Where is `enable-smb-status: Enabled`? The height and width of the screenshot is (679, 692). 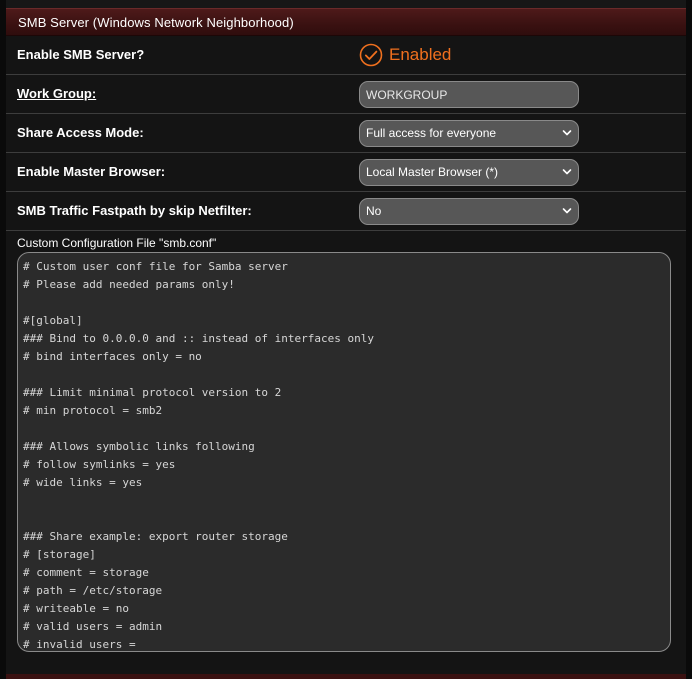 enable-smb-status: Enabled is located at coordinates (420, 54).